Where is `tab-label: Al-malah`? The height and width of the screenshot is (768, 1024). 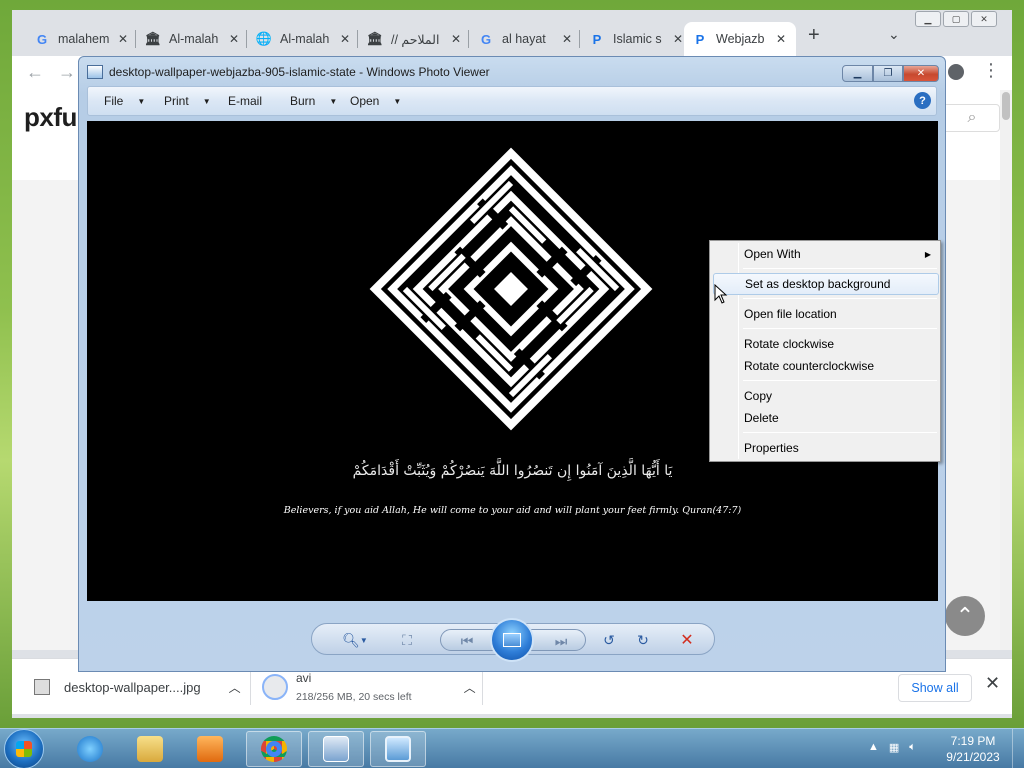 tab-label: Al-malah is located at coordinates (194, 39).